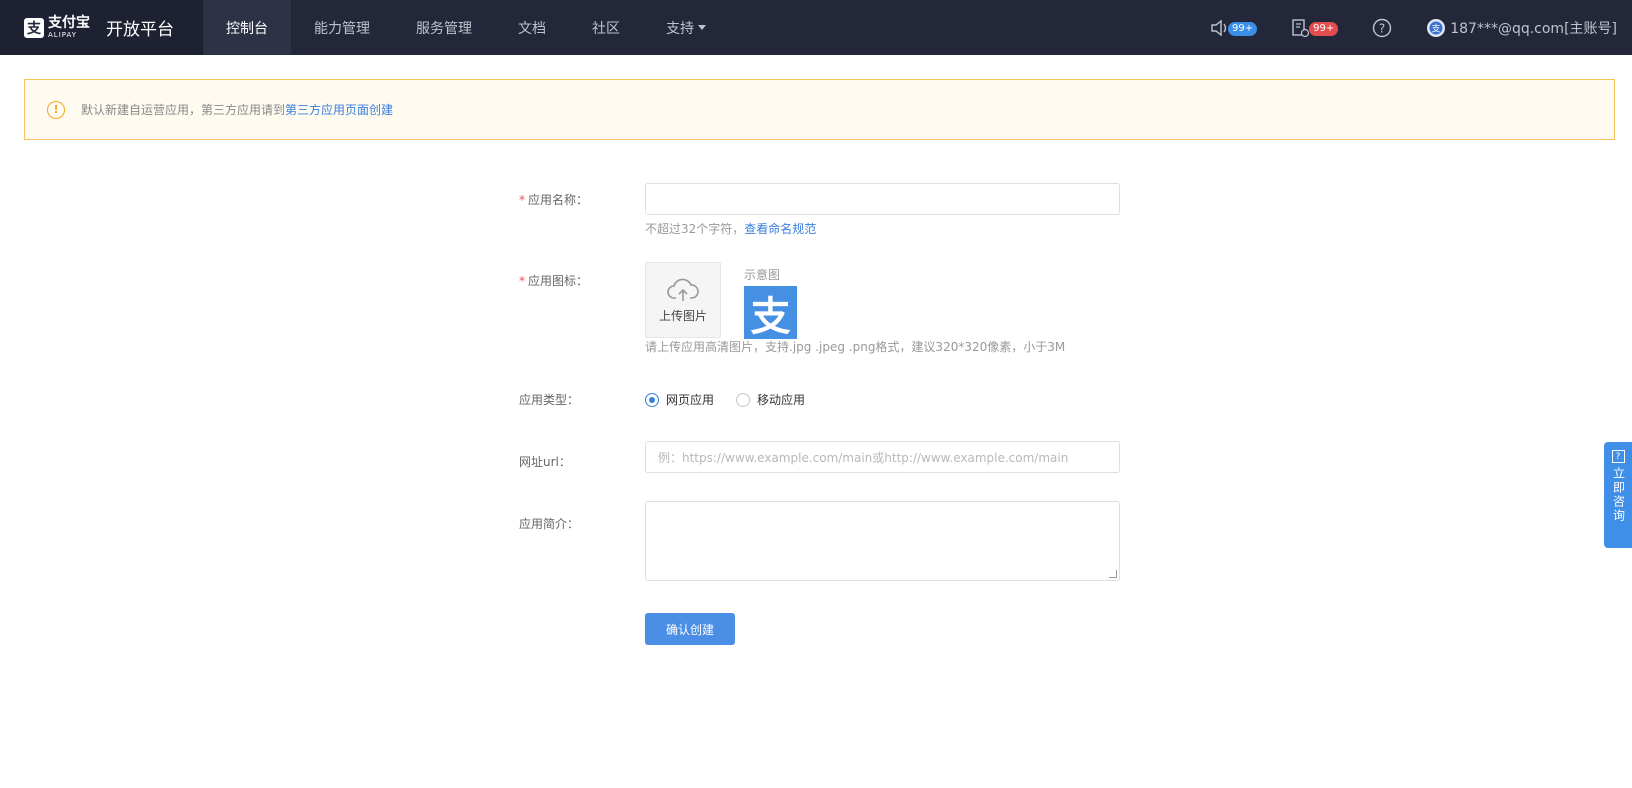 This screenshot has height=788, width=1632. Describe the element at coordinates (1243, 28) in the screenshot. I see `notification-badge: 99+` at that location.